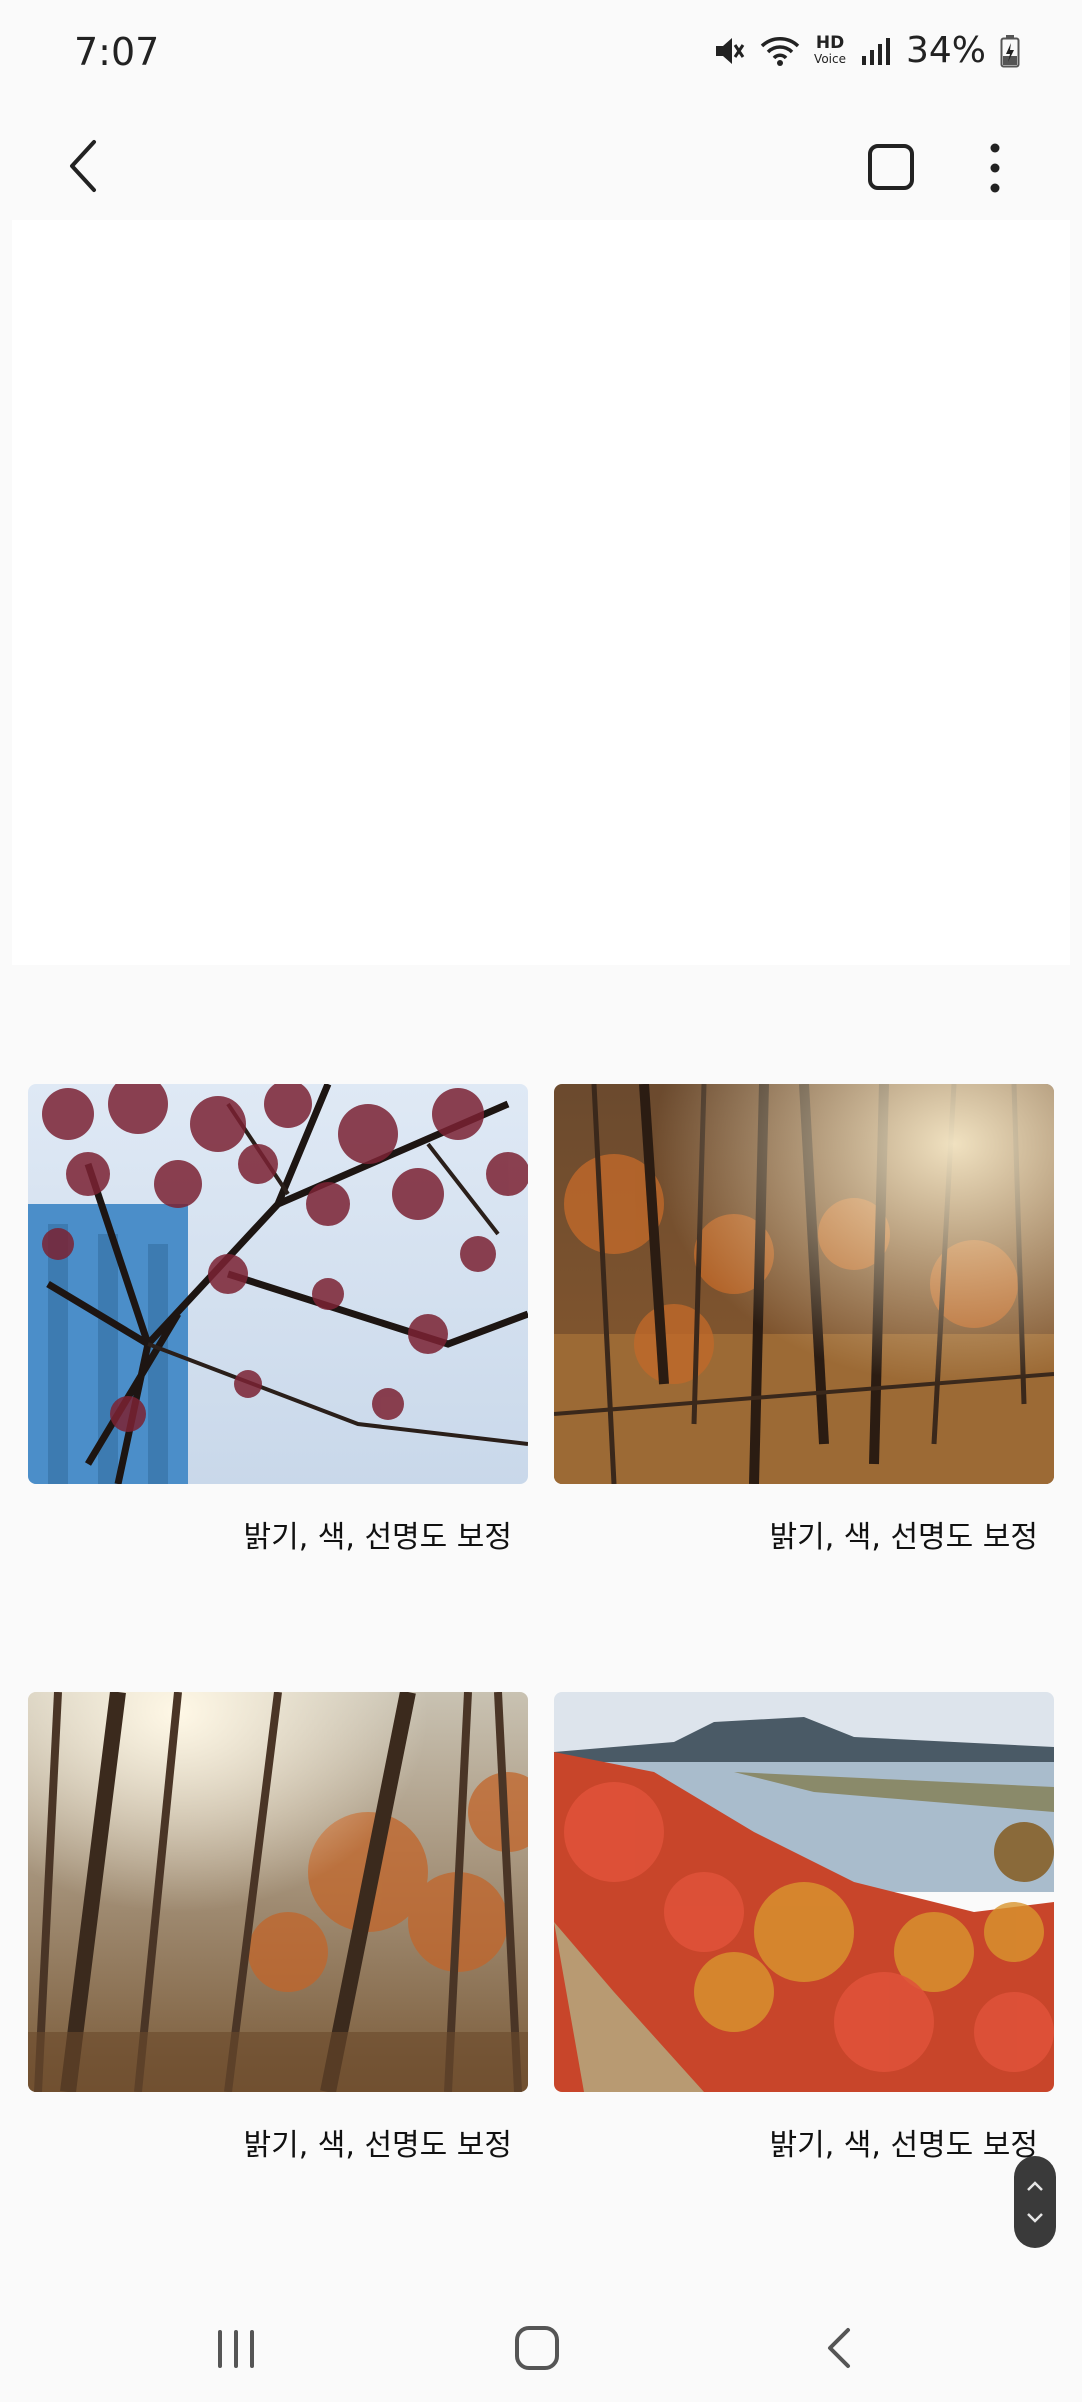 The width and height of the screenshot is (1082, 2402). Describe the element at coordinates (1010, 51) in the screenshot. I see `battery-charging-icon` at that location.